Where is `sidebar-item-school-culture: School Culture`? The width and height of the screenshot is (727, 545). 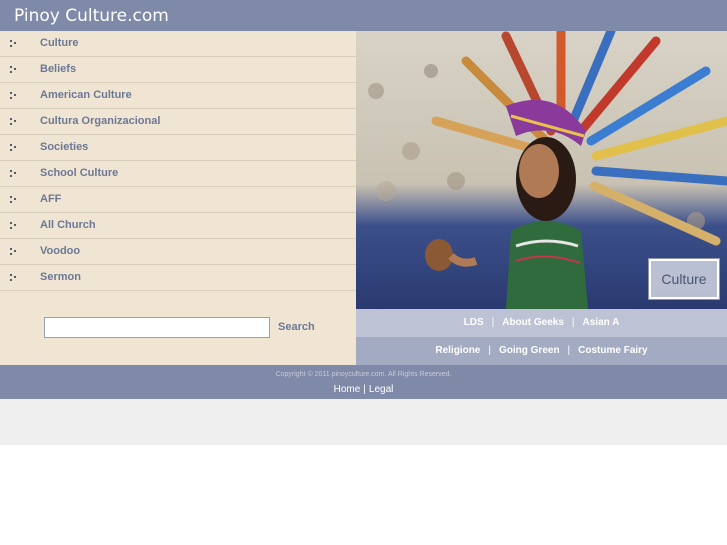 sidebar-item-school-culture: School Culture is located at coordinates (178, 174).